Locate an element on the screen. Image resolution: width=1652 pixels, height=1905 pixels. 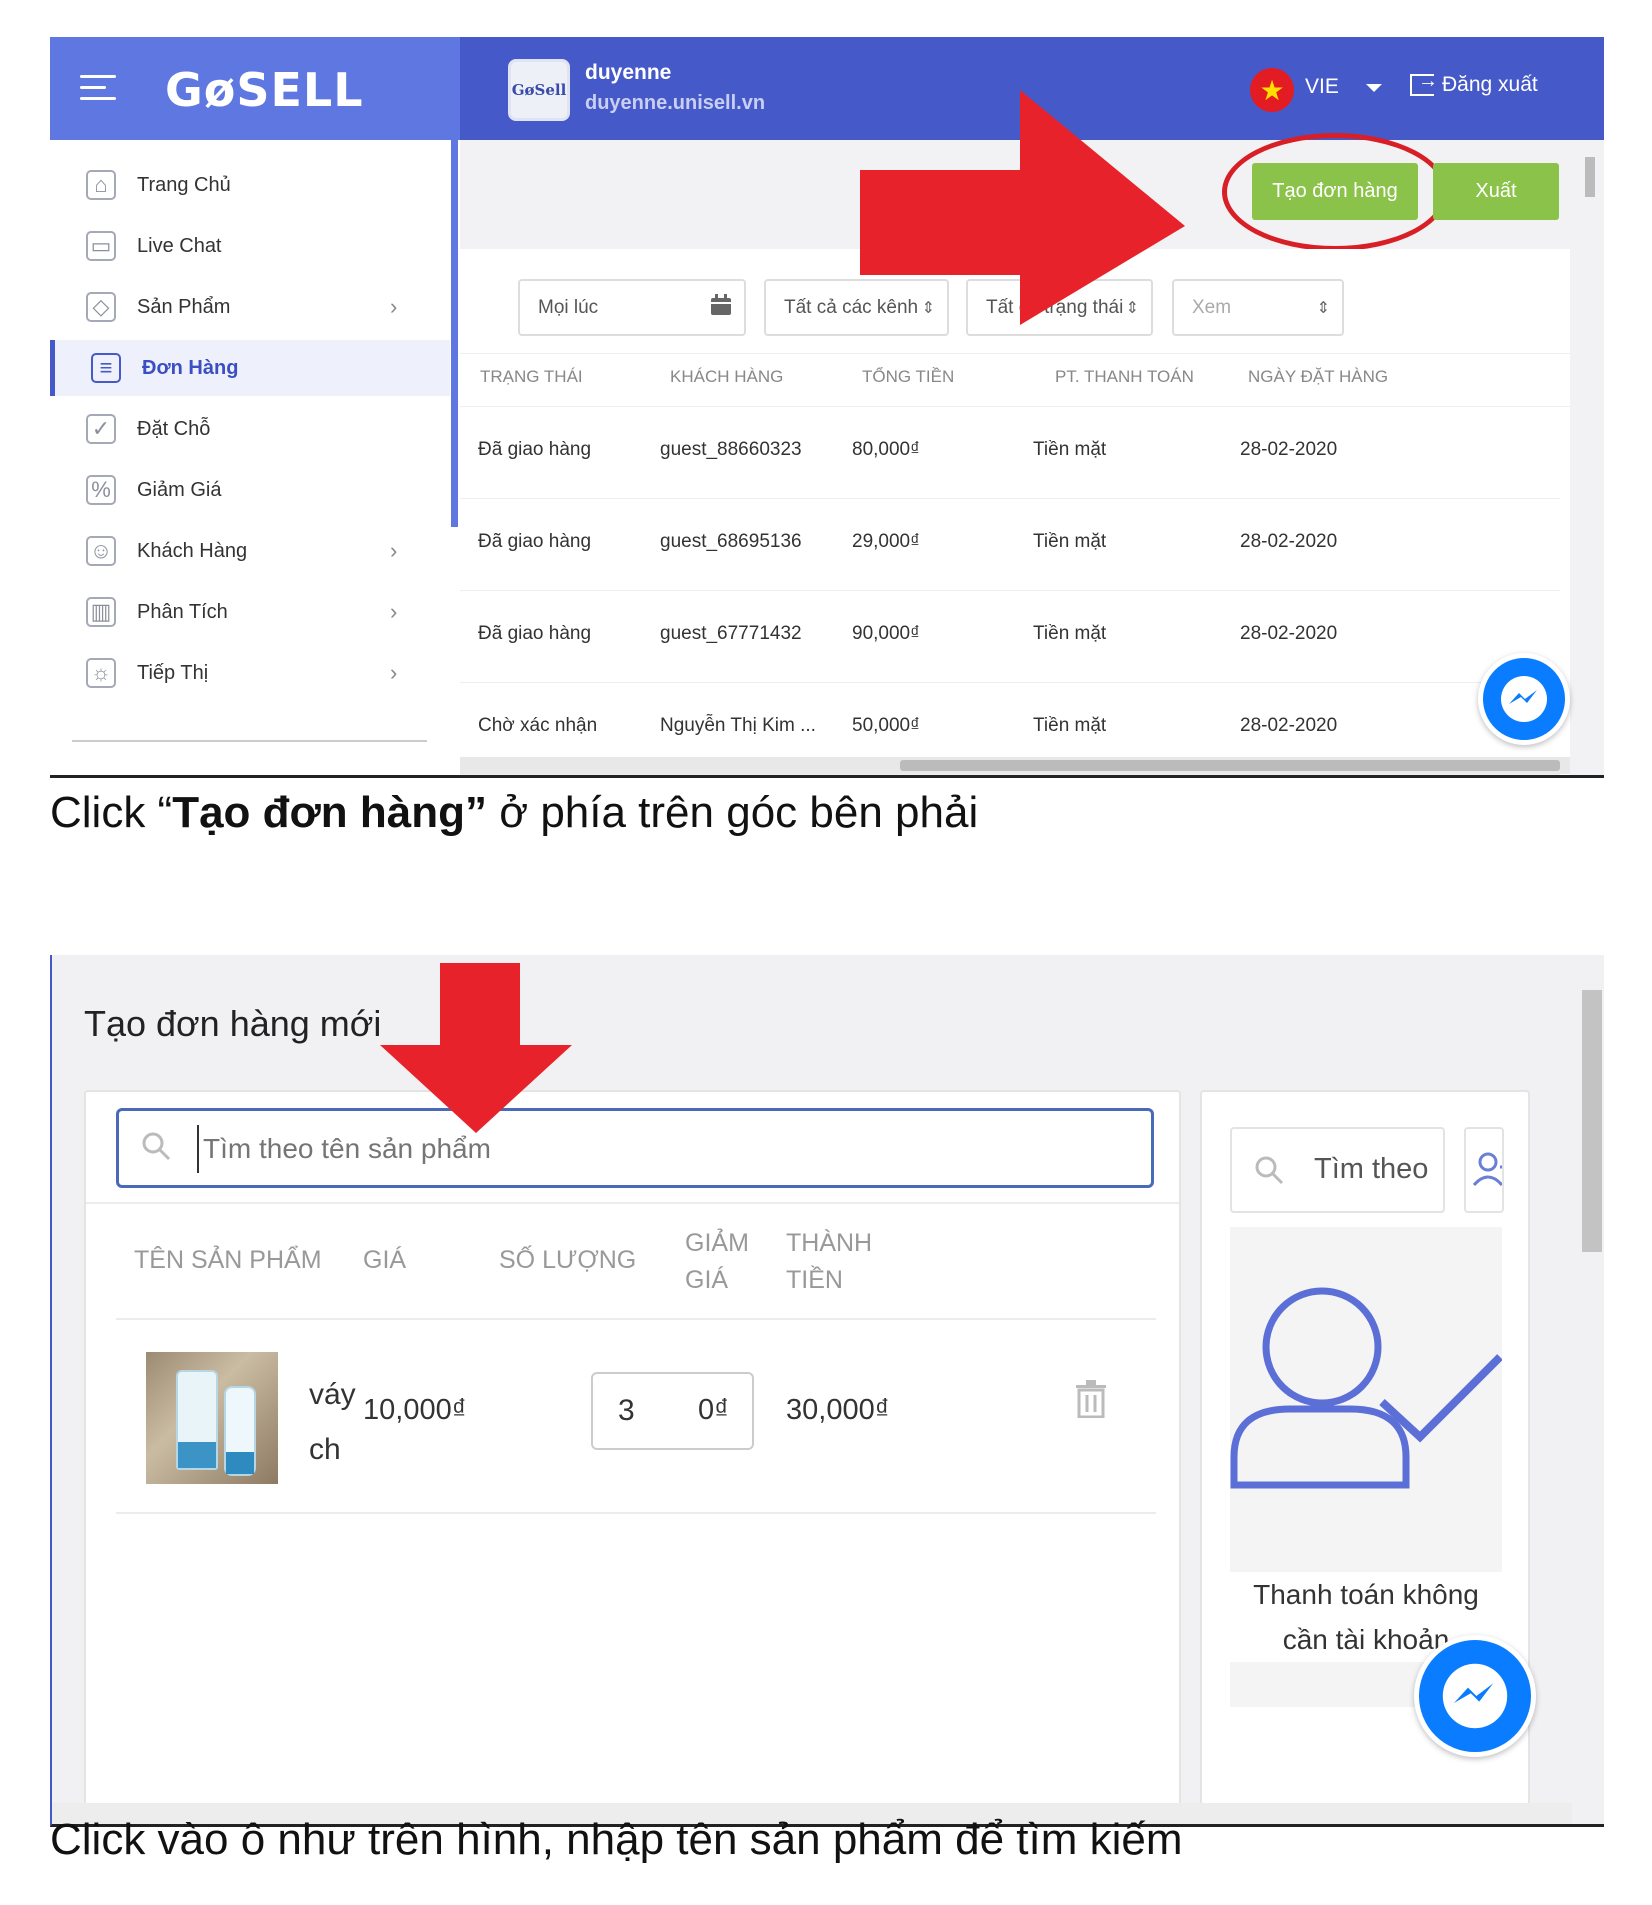
language-selector: VIE is located at coordinates (1322, 87).